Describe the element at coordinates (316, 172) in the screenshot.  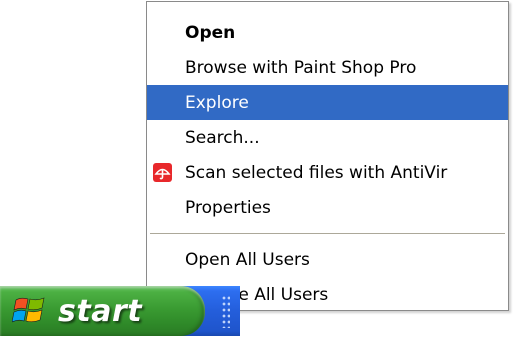
I see `menu-item-label: Scan selected files with AntiVir` at that location.